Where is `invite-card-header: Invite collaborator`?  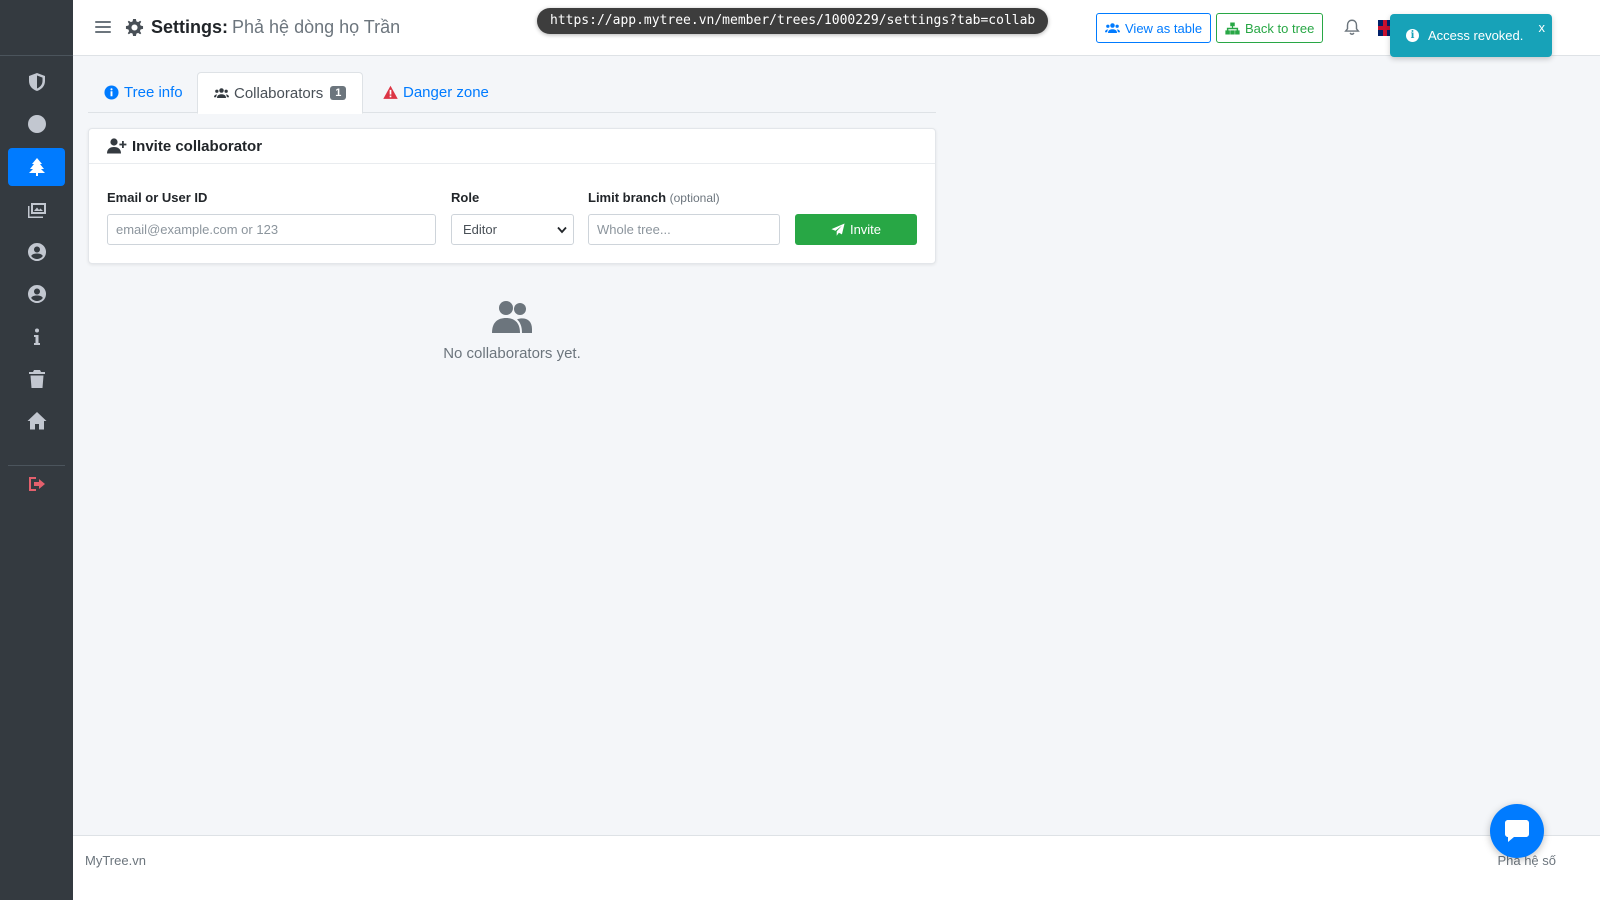 invite-card-header: Invite collaborator is located at coordinates (512, 146).